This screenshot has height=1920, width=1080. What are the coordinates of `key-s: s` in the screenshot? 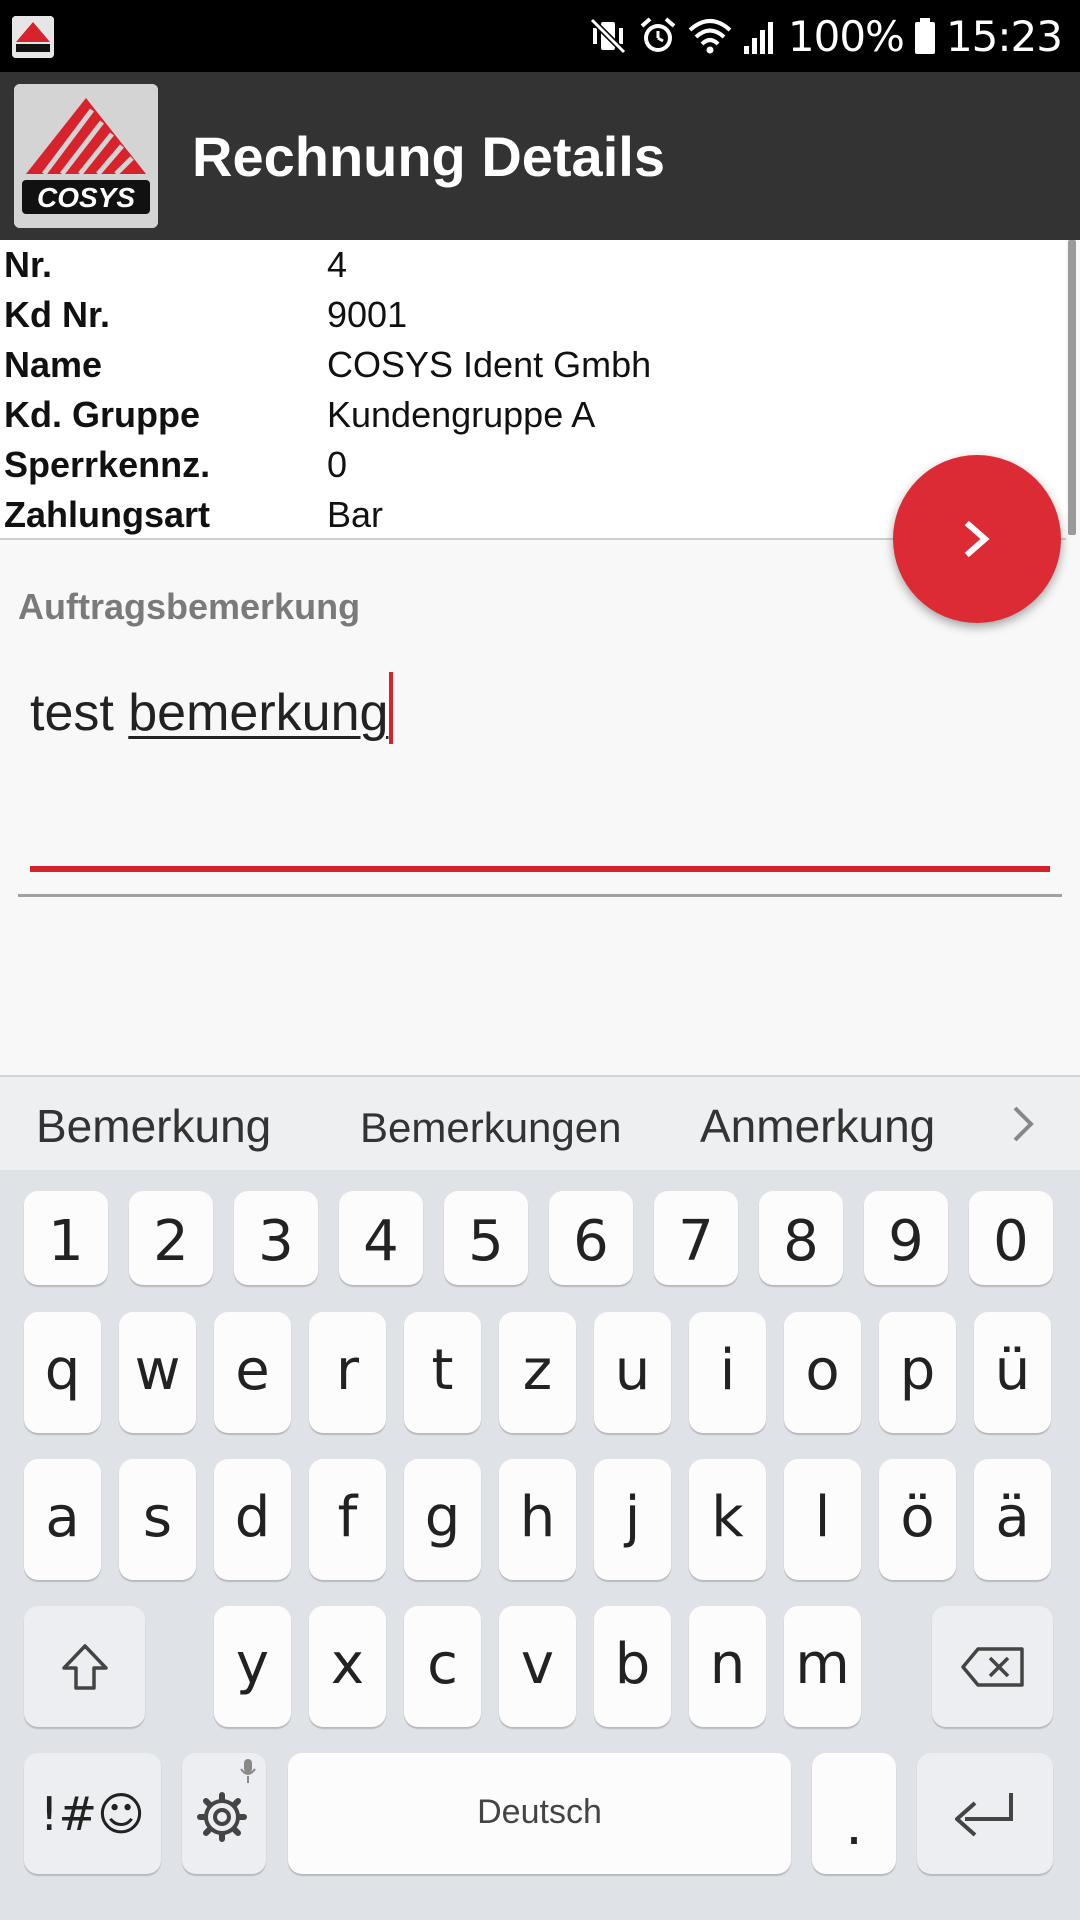 It's located at (157, 1519).